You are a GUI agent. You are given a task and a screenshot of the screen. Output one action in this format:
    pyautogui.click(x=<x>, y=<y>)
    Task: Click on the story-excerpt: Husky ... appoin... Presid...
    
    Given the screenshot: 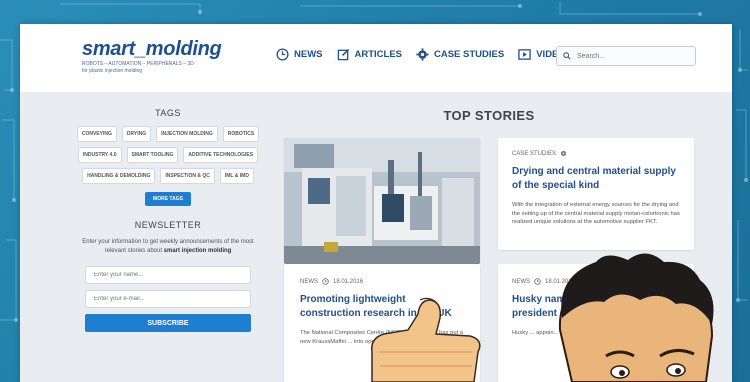 What is the action you would take?
    pyautogui.click(x=547, y=333)
    